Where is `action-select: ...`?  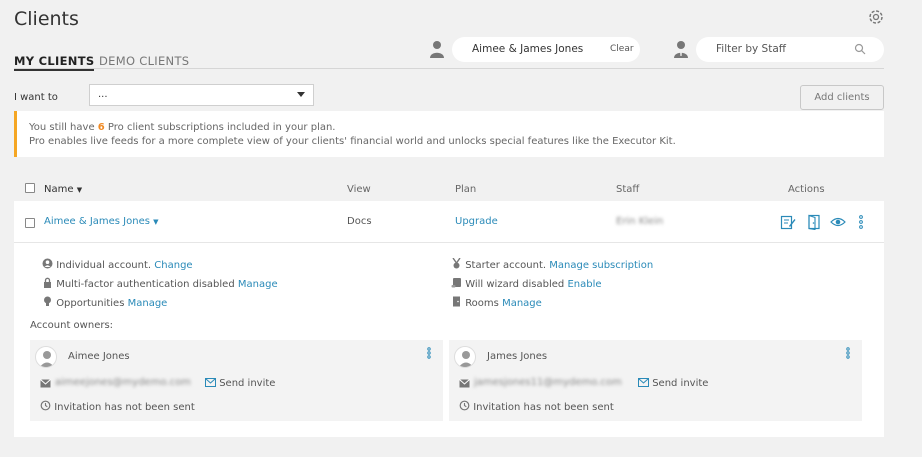 action-select: ... is located at coordinates (201, 95).